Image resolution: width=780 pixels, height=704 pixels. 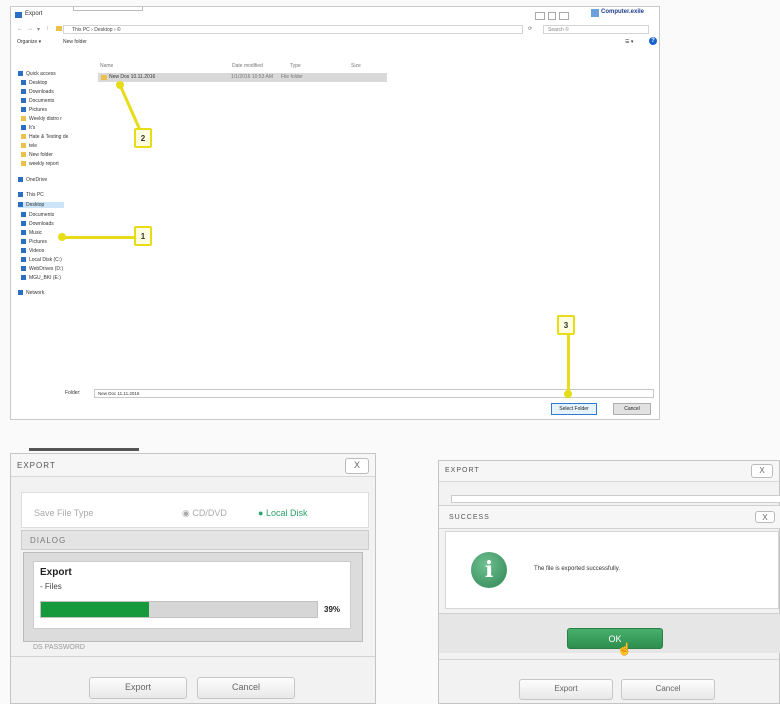 What do you see at coordinates (624, 649) in the screenshot?
I see `mouse-cursor-icon: ☝` at bounding box center [624, 649].